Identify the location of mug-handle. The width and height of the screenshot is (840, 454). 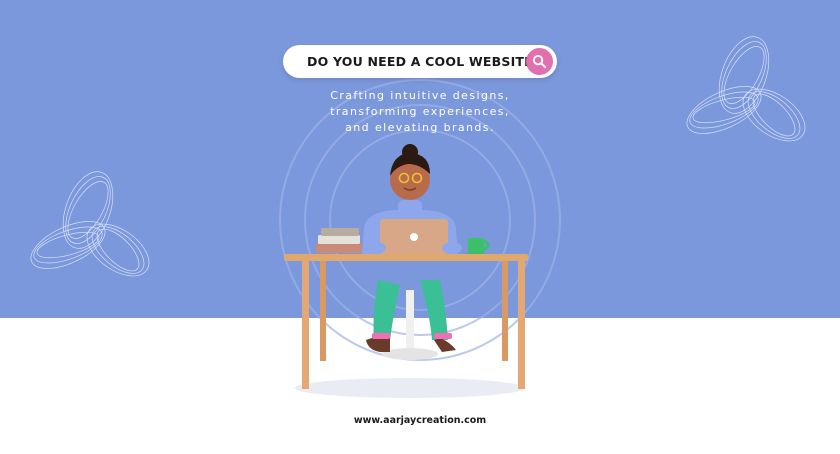
(486, 245).